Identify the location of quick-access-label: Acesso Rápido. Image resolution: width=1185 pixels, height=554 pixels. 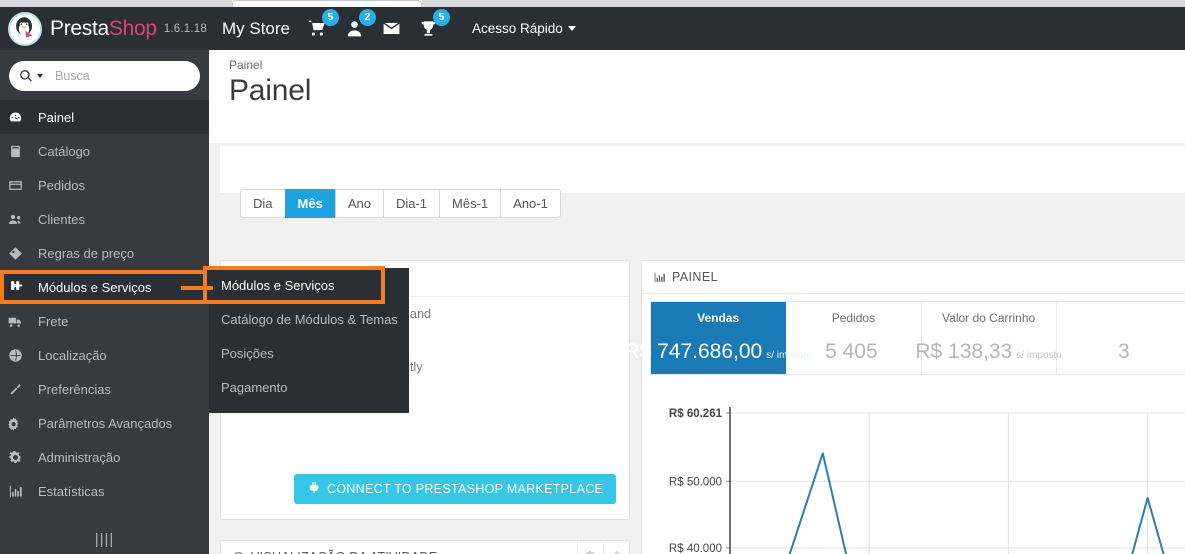
(517, 28).